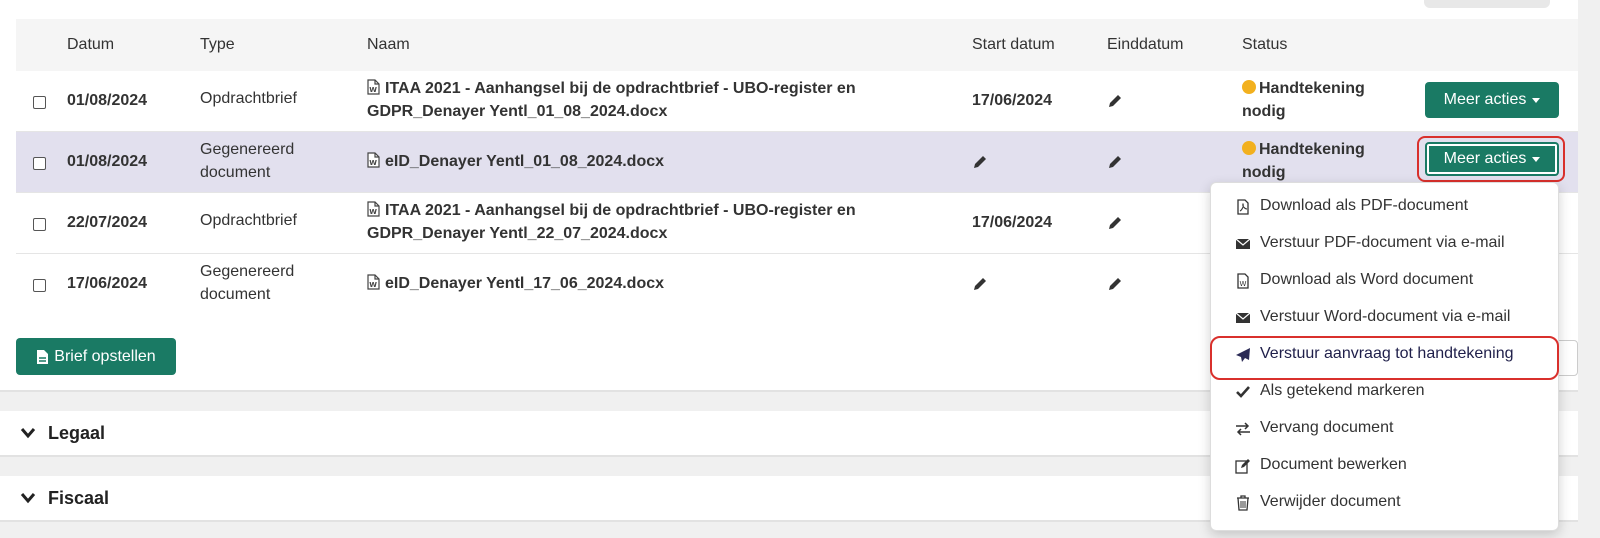 The image size is (1600, 538). Describe the element at coordinates (515, 161) in the screenshot. I see `row-naam: WeID_Denayer Yentl_01_08_2024.docx` at that location.